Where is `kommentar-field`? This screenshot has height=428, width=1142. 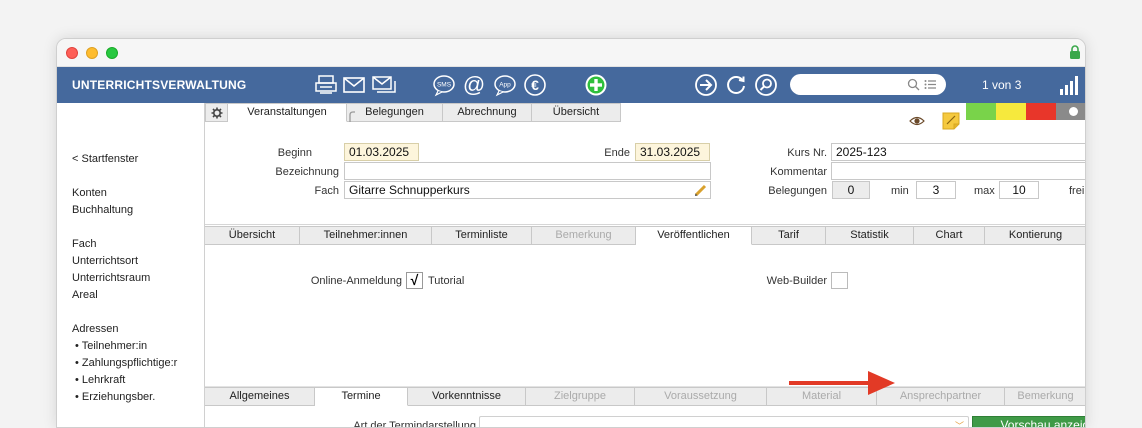
kommentar-field is located at coordinates (958, 171).